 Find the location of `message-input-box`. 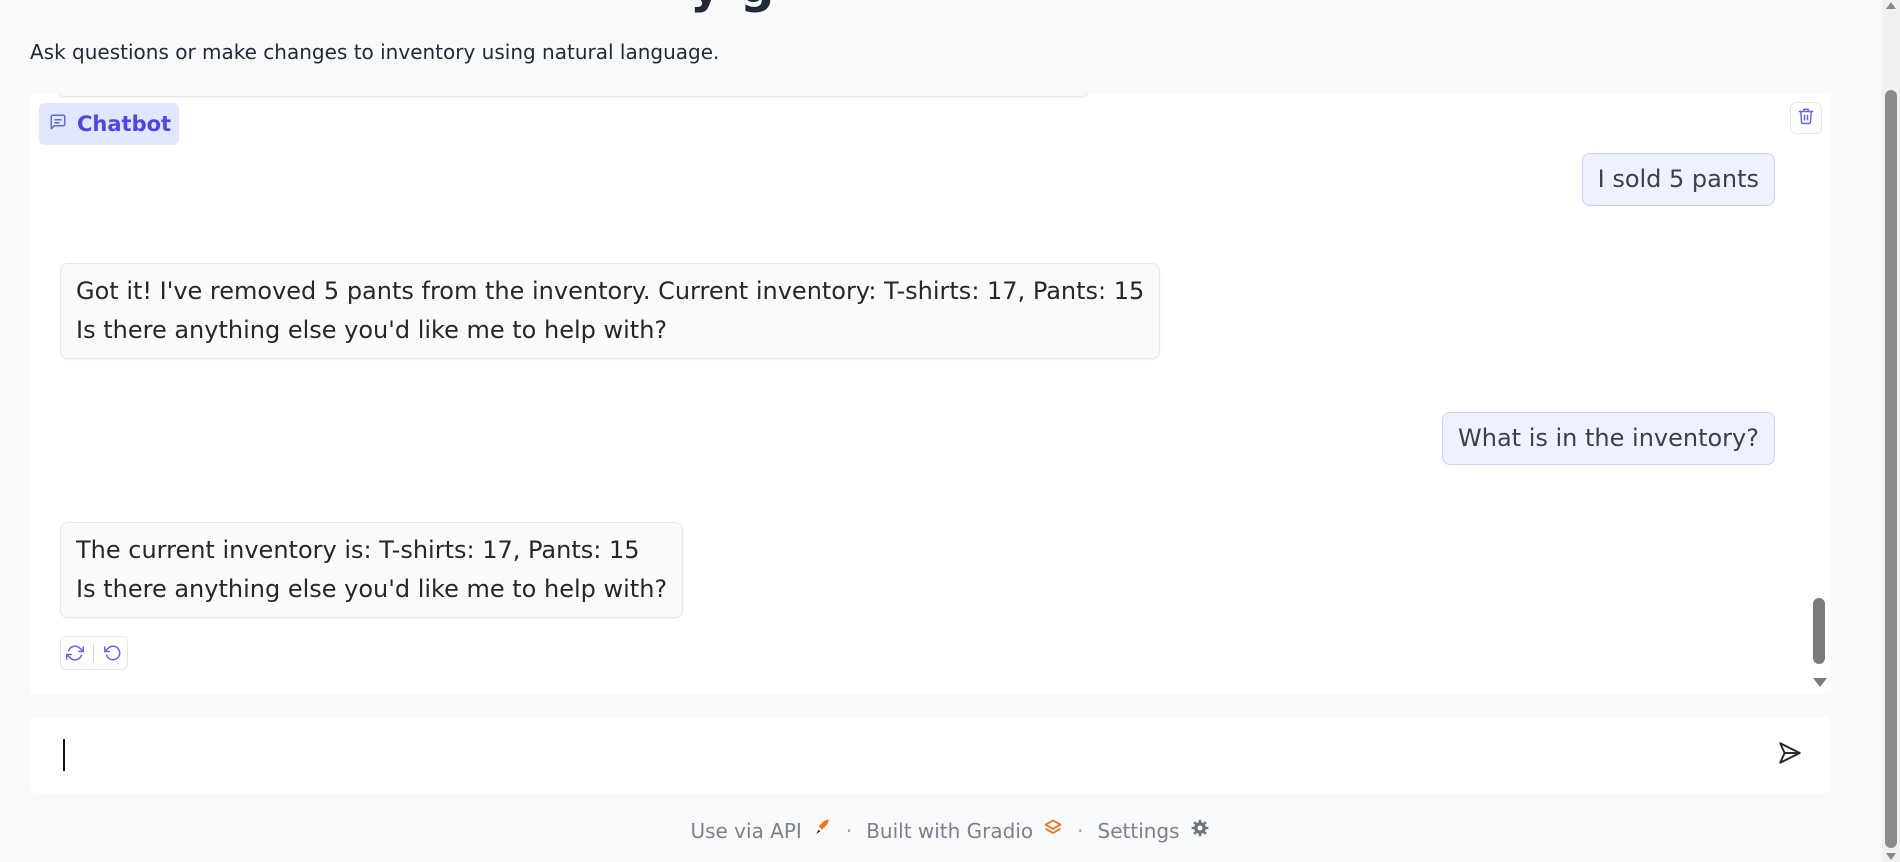

message-input-box is located at coordinates (930, 755).